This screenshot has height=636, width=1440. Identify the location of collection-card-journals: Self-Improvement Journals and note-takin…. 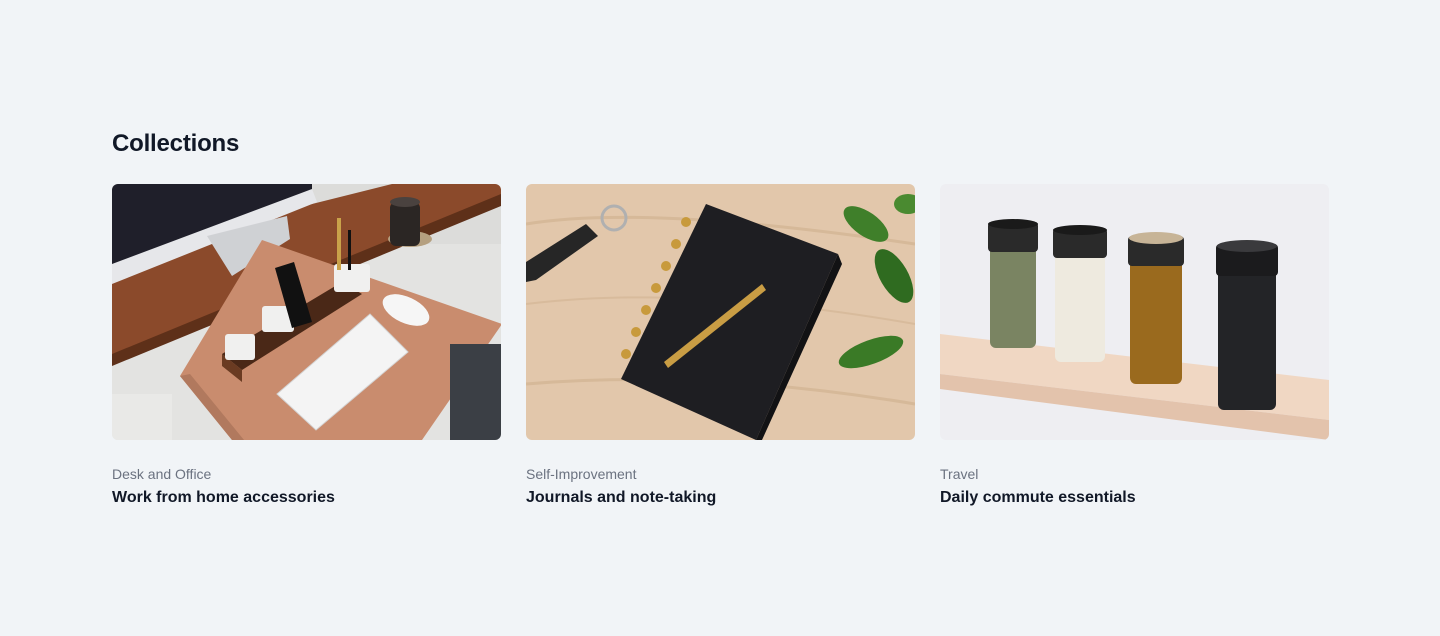
(720, 346).